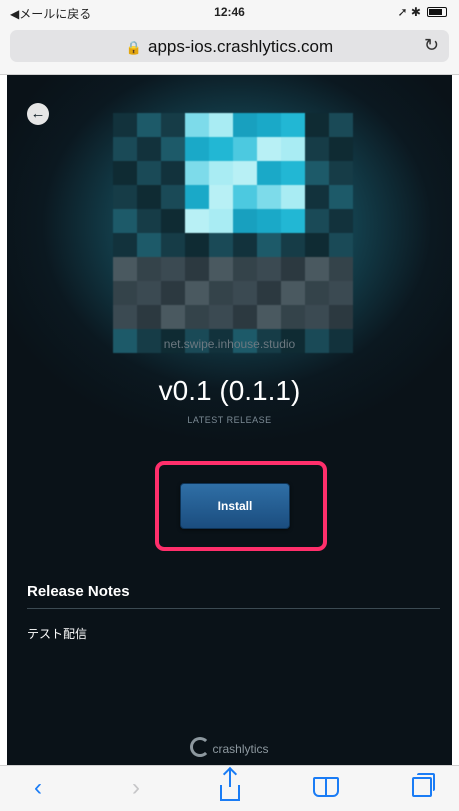 This screenshot has height=811, width=459. What do you see at coordinates (133, 47) in the screenshot?
I see `lock-icon: 🔒` at bounding box center [133, 47].